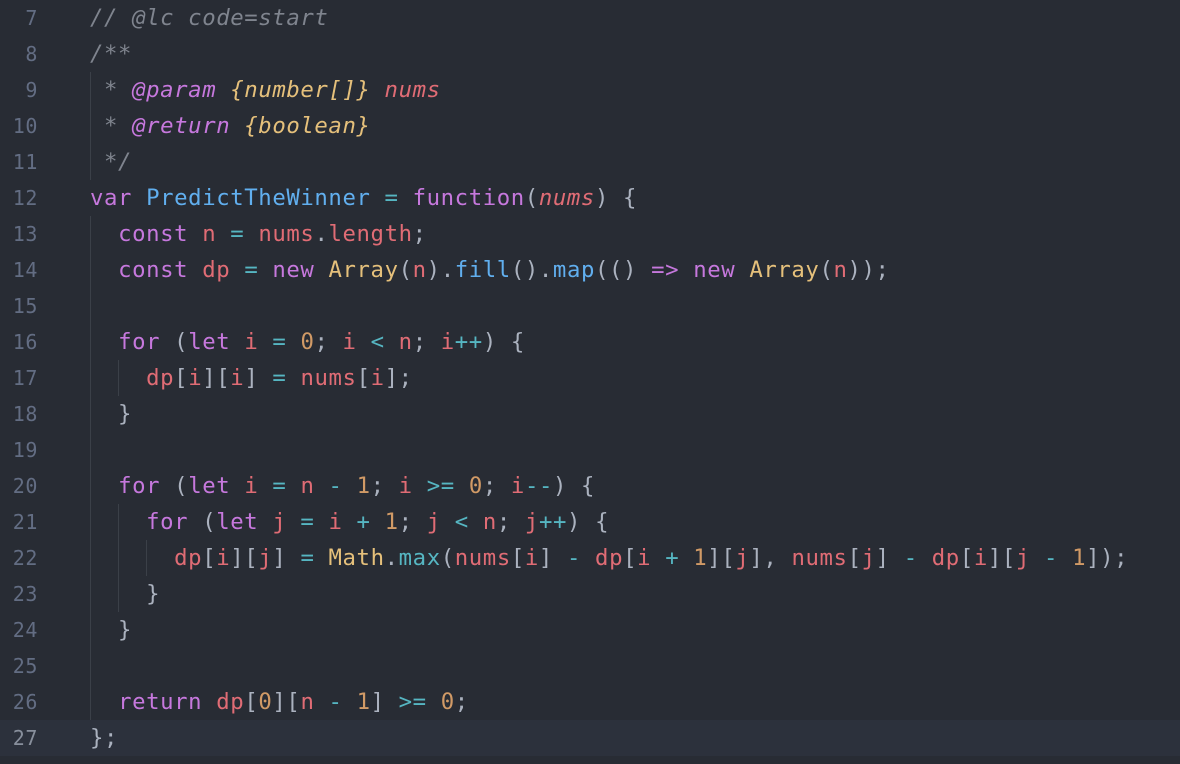 The image size is (1180, 764). What do you see at coordinates (25, 738) in the screenshot?
I see `line-number: 27` at bounding box center [25, 738].